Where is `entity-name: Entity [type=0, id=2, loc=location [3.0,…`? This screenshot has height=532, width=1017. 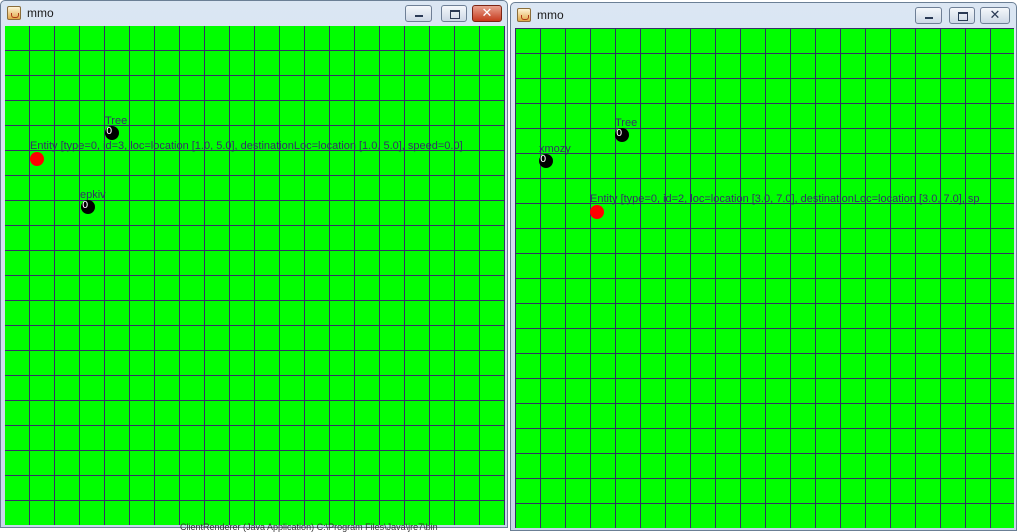 entity-name: Entity [type=0, id=2, loc=location [3.0,… is located at coordinates (785, 199).